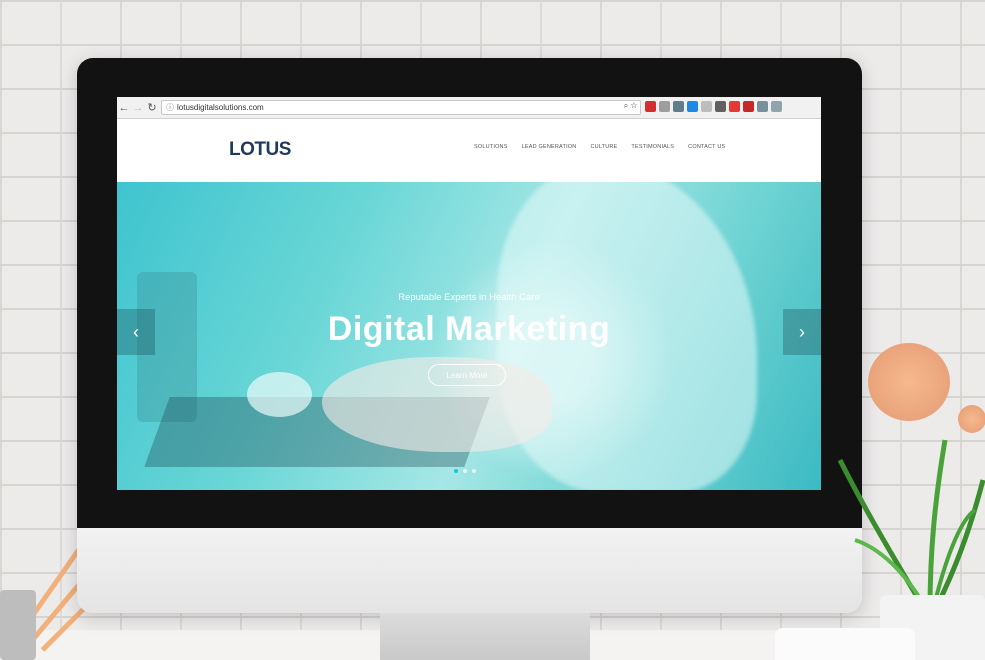  What do you see at coordinates (18, 625) in the screenshot?
I see `pencil-holder` at bounding box center [18, 625].